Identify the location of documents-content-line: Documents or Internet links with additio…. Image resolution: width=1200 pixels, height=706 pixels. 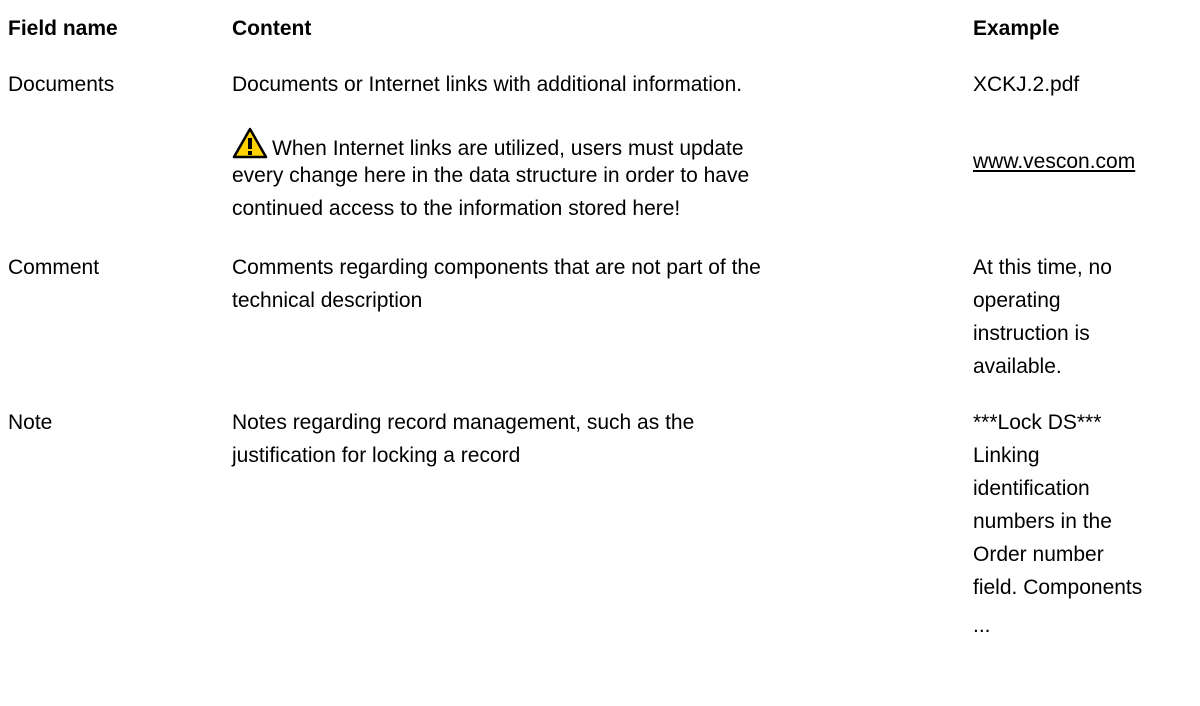
(487, 84).